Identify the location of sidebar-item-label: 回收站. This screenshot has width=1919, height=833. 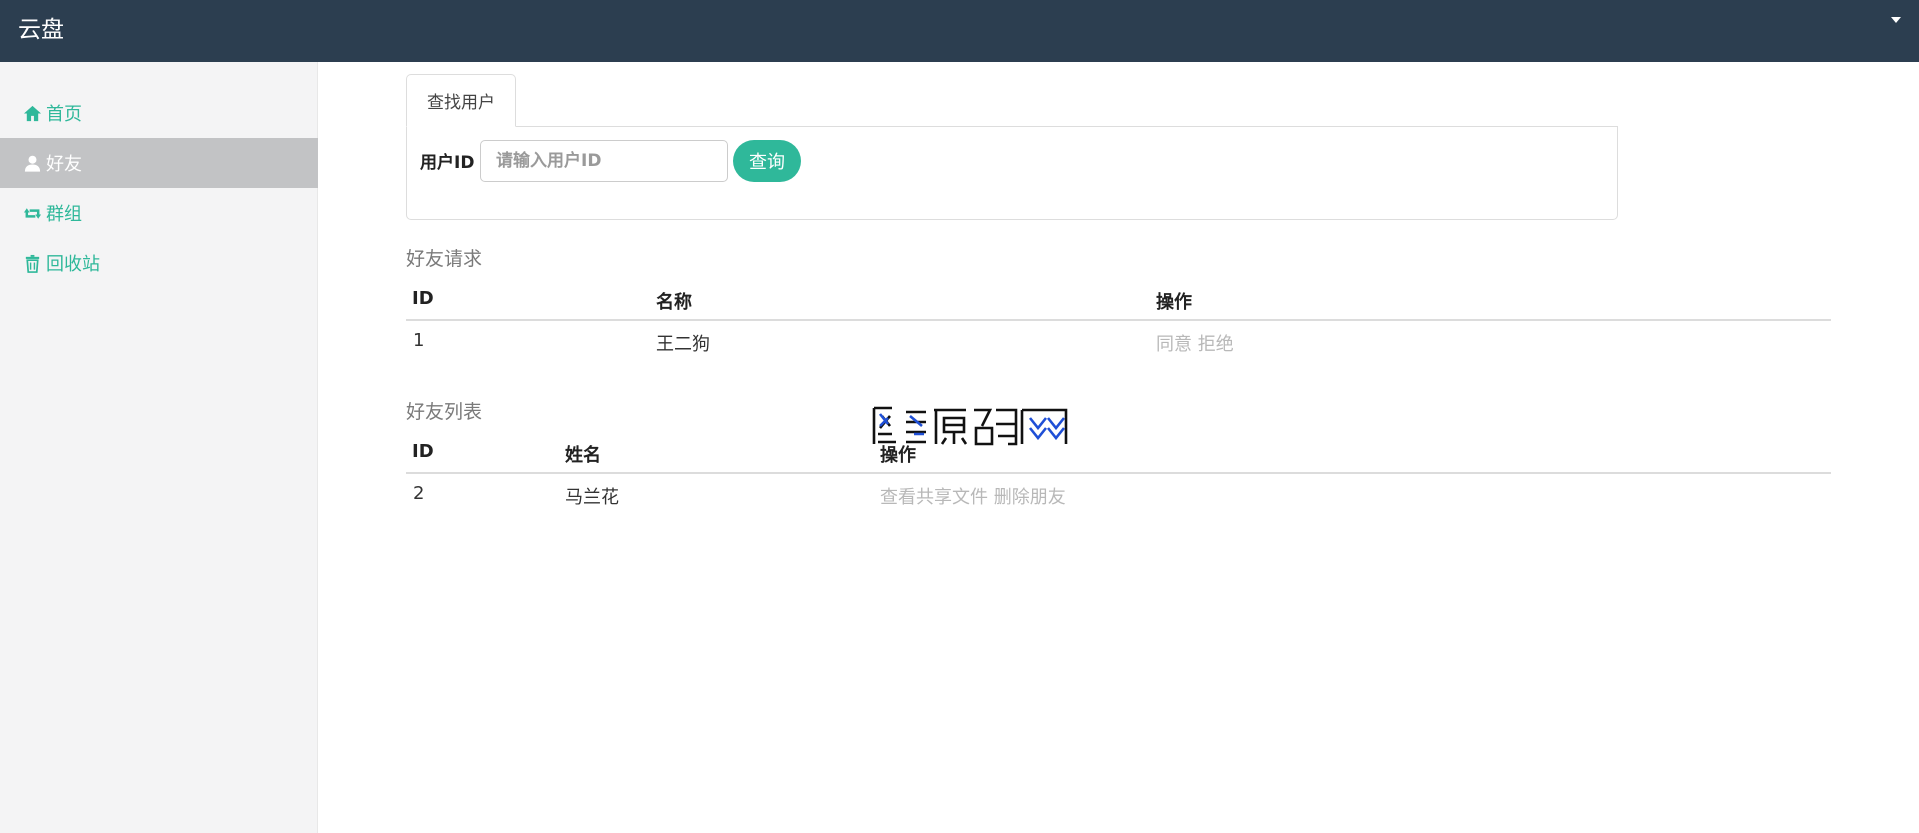
(73, 264).